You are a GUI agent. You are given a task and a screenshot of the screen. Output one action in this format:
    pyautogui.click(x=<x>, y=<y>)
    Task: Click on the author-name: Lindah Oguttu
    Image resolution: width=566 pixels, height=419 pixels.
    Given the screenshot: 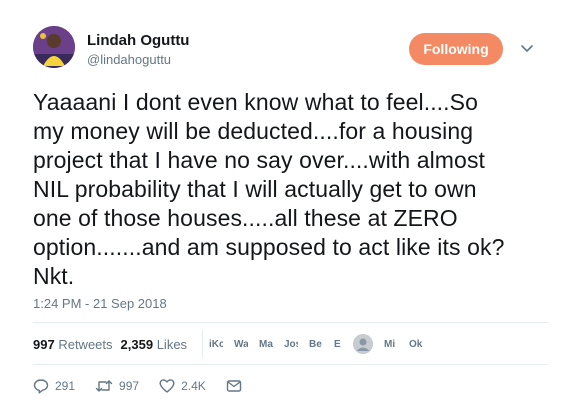 What is the action you would take?
    pyautogui.click(x=138, y=40)
    